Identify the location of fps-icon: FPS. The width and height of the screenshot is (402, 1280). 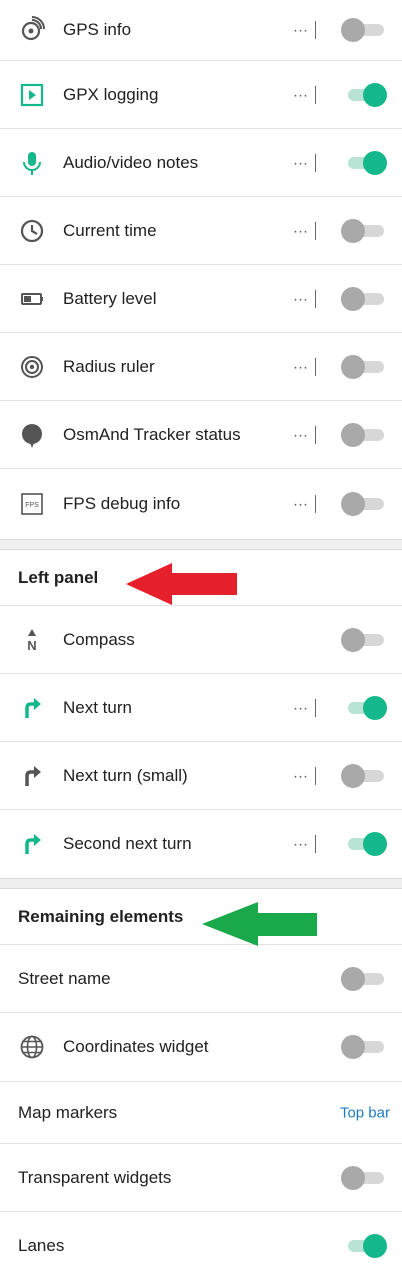
(32, 504).